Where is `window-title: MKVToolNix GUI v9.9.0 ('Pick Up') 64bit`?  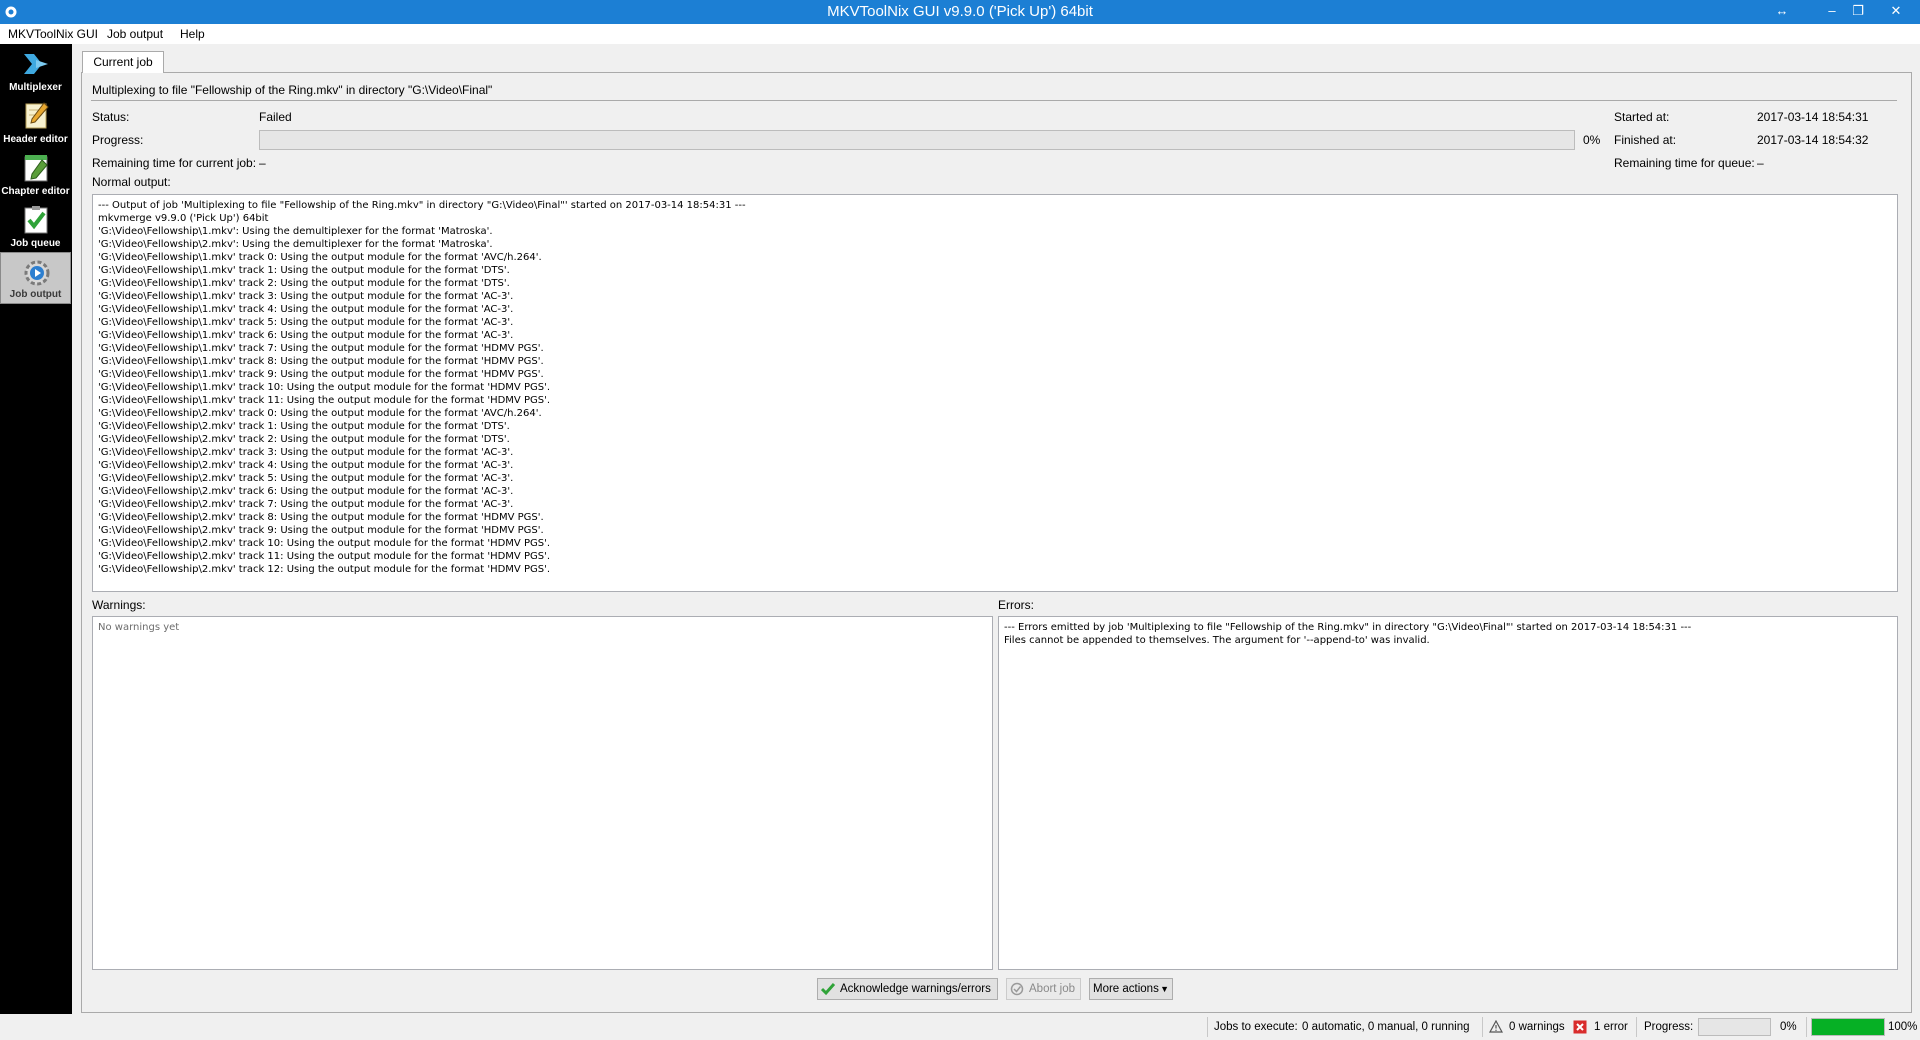 window-title: MKVToolNix GUI v9.9.0 ('Pick Up') 64bit is located at coordinates (960, 11).